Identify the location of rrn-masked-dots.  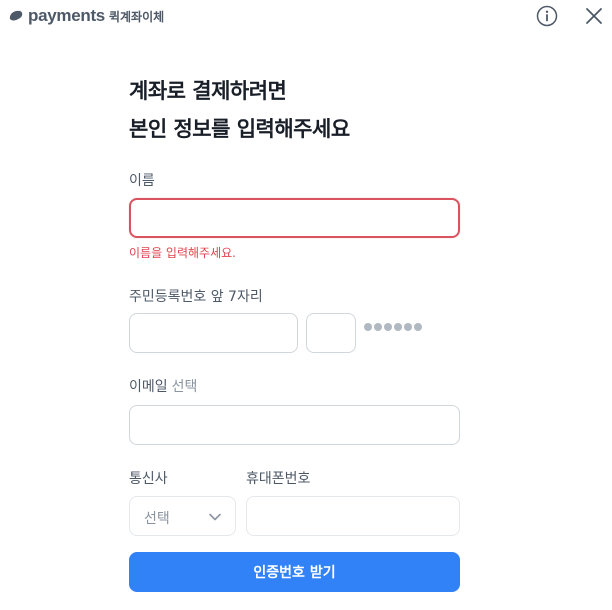
(393, 327).